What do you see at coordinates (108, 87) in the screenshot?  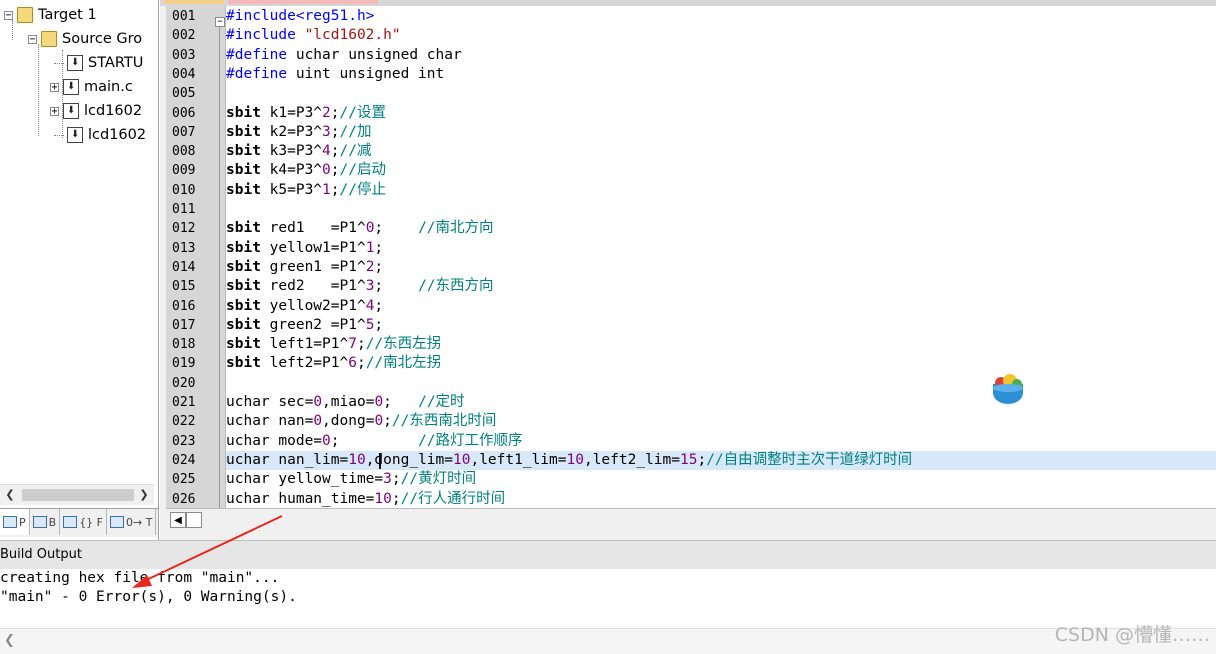 I see `tree-item-label: main.c` at bounding box center [108, 87].